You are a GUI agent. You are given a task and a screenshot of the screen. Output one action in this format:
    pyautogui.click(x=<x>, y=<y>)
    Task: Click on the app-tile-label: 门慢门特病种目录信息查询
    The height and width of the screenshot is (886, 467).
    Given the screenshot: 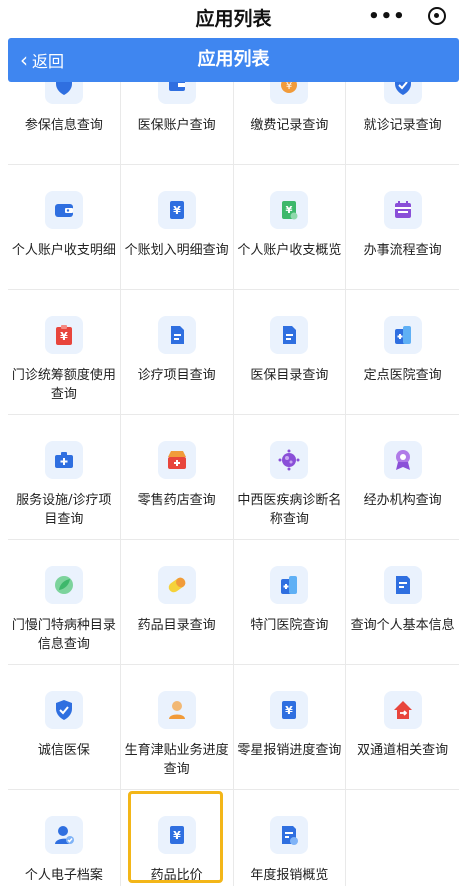 What is the action you would take?
    pyautogui.click(x=63, y=635)
    